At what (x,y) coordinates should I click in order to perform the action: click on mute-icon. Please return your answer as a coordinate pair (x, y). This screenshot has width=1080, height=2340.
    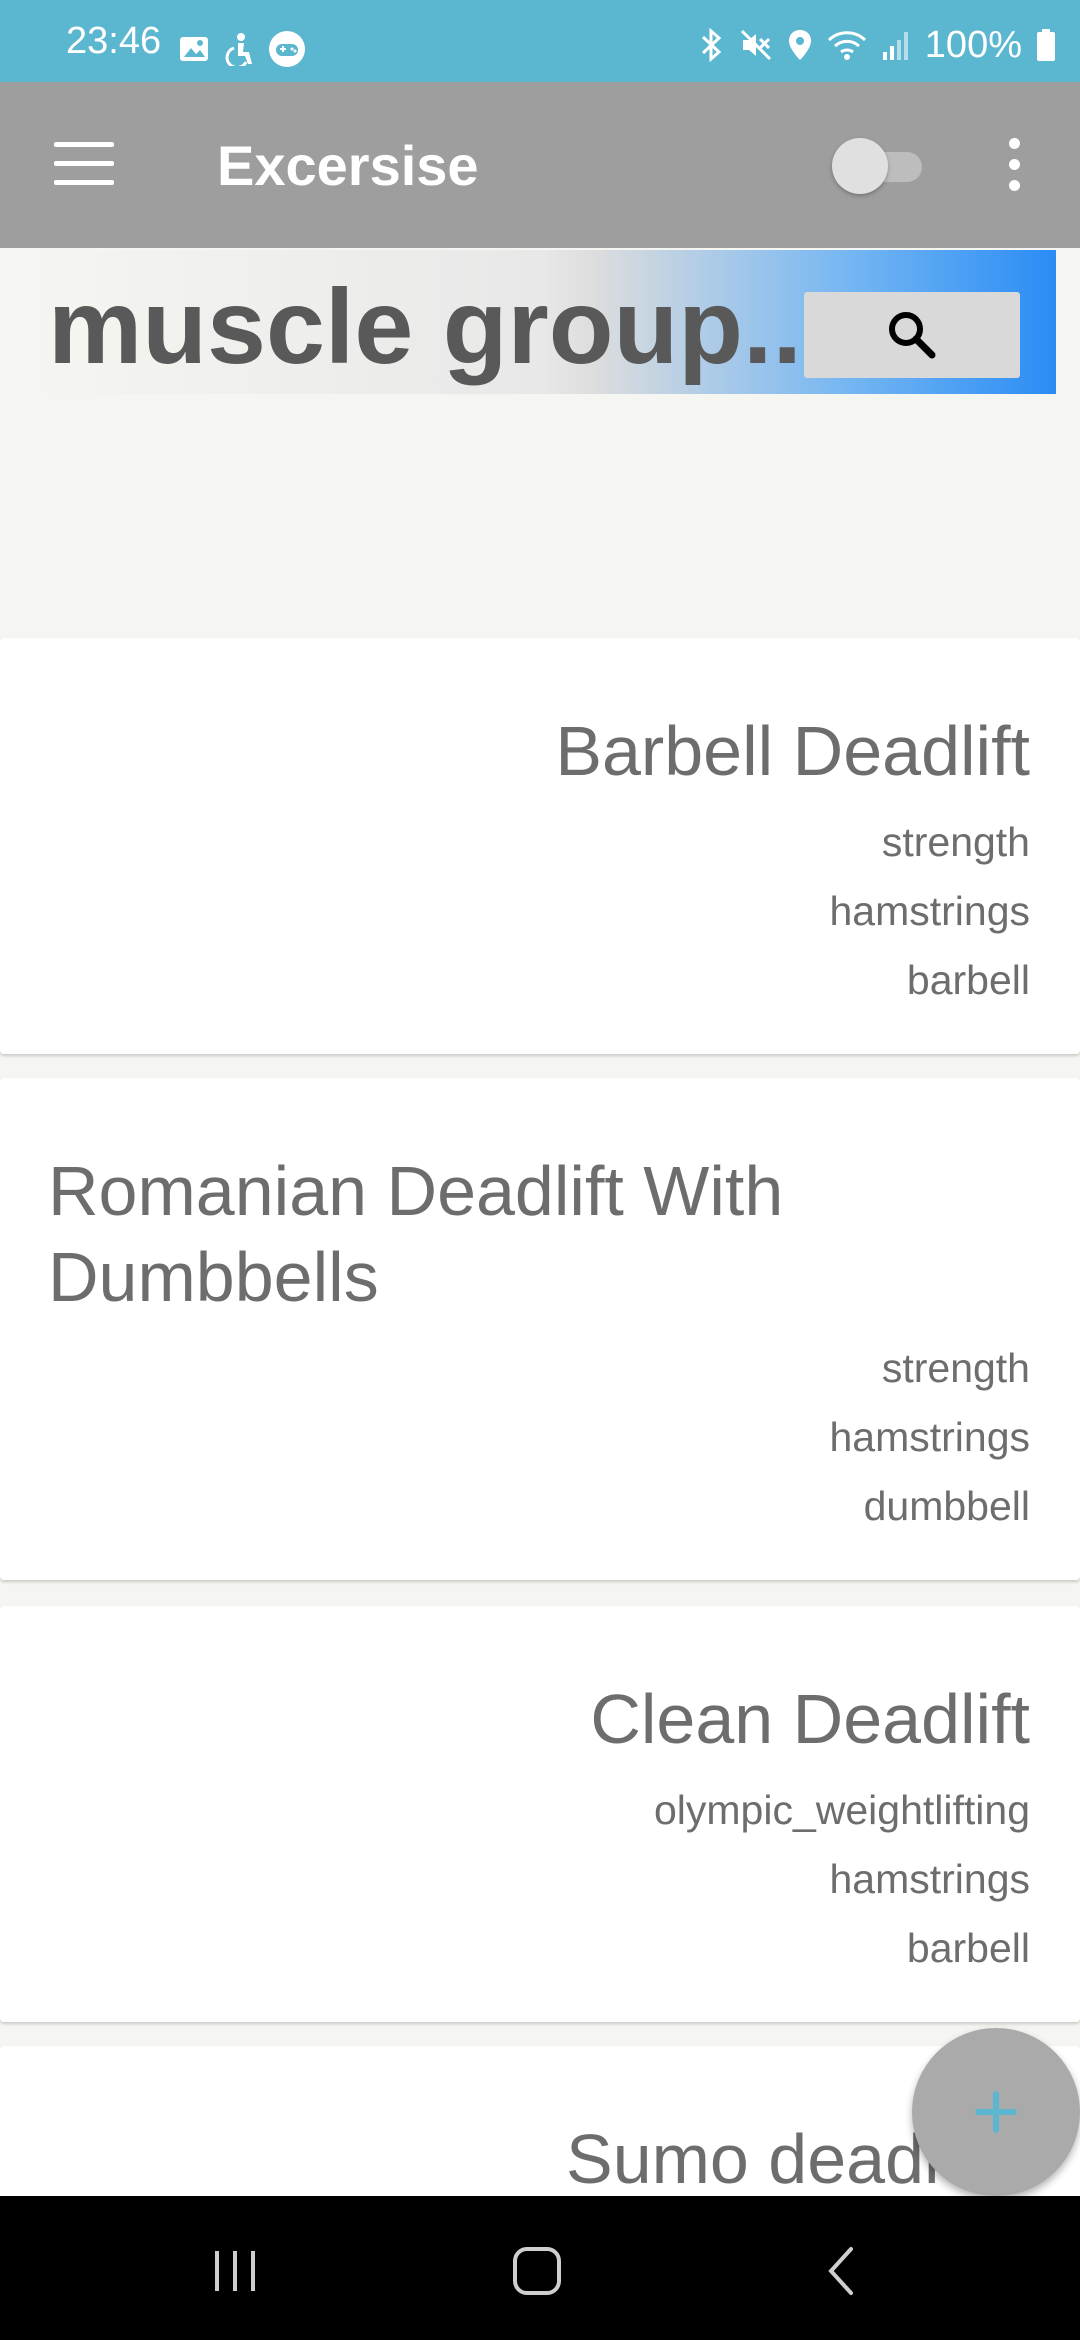
    Looking at the image, I should click on (755, 45).